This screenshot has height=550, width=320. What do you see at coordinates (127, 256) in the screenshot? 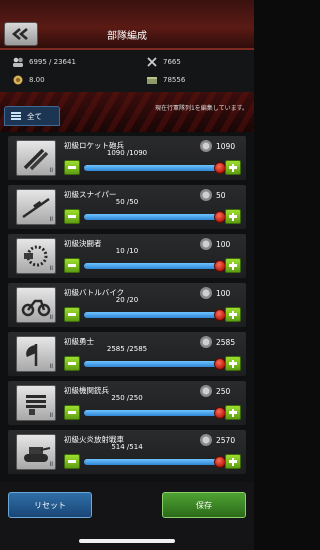
I see `unit-row: II 初級決闘者 10 /10 100` at bounding box center [127, 256].